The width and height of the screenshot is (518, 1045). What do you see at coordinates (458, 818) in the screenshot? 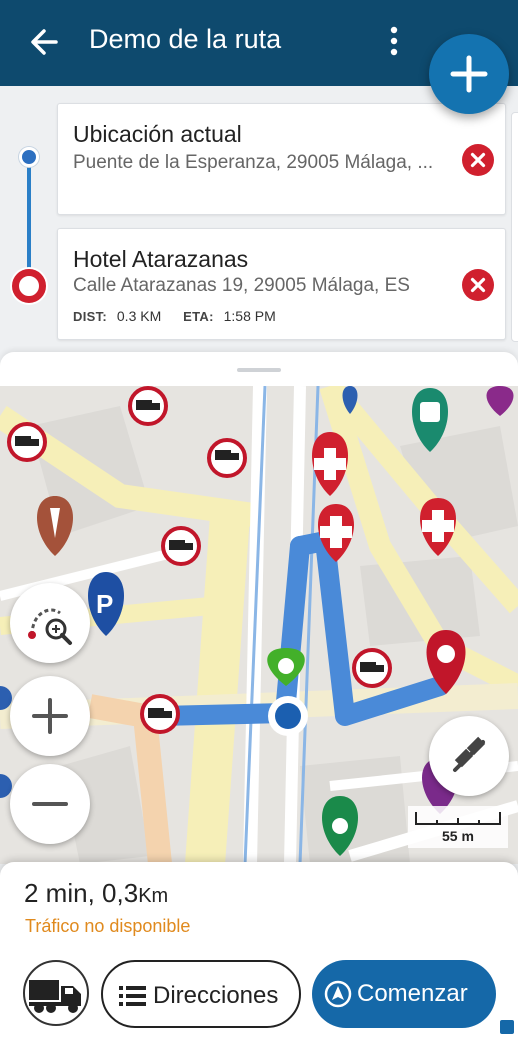
I see `scale-bar-icon` at bounding box center [458, 818].